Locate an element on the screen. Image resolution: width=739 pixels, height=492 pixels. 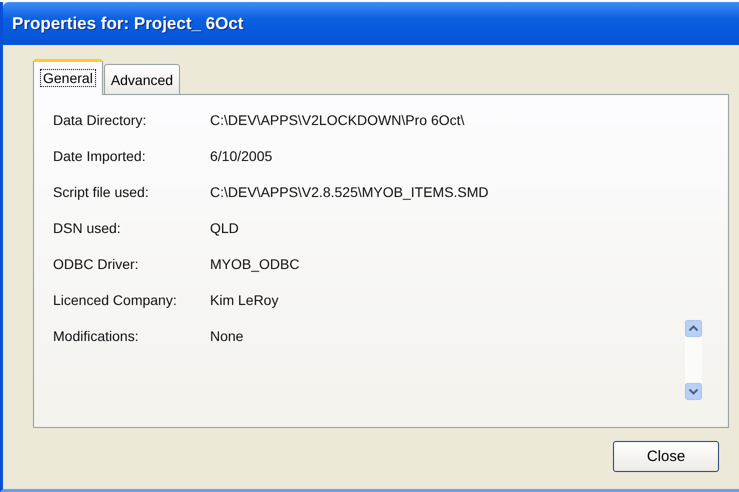
property-value: C:\DEV\APPS\V2LOCKDOWN\Pro 6Oct\ is located at coordinates (337, 120).